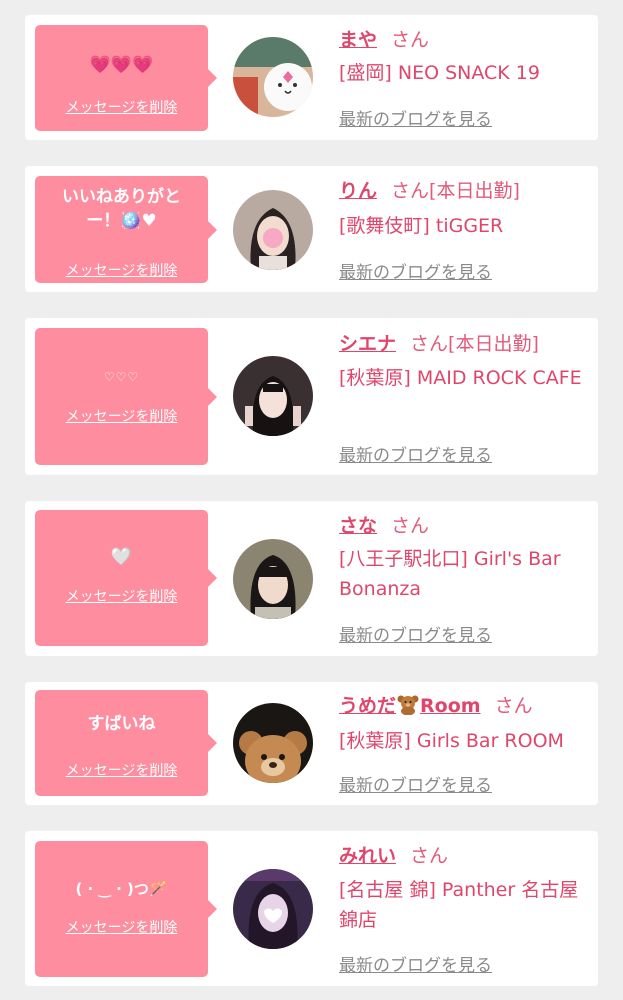  I want to click on cast-name-link: まや, so click(358, 40).